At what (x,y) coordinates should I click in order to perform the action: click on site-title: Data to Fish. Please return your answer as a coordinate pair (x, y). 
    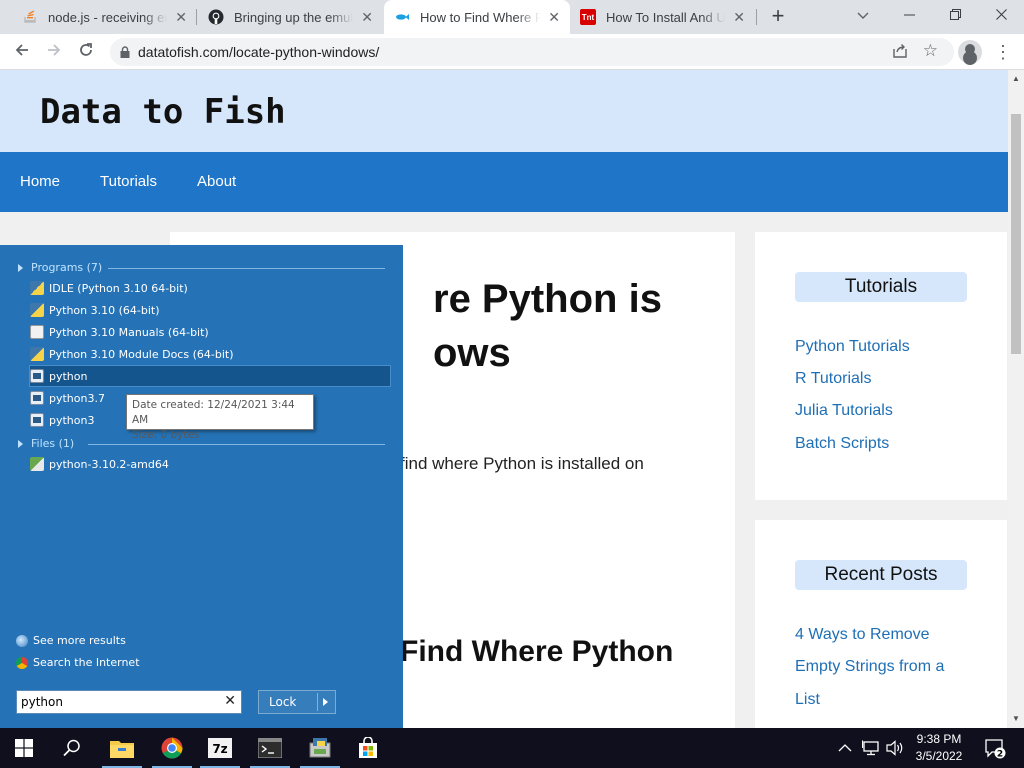
    Looking at the image, I should click on (163, 112).